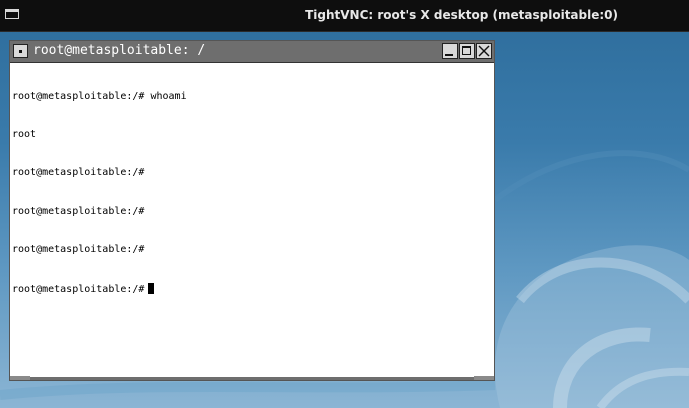 Image resolution: width=689 pixels, height=408 pixels. Describe the element at coordinates (99, 96) in the screenshot. I see `terminal-line: root@metasploitable:/# whoami` at that location.